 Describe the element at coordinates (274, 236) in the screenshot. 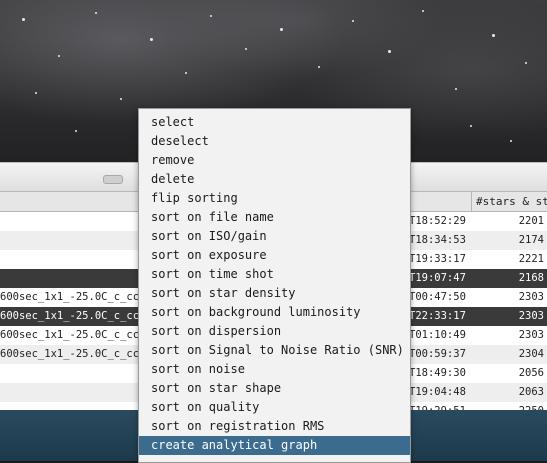

I see `menu-item-sort-on-iso-gain: sort on ISO/gain` at that location.